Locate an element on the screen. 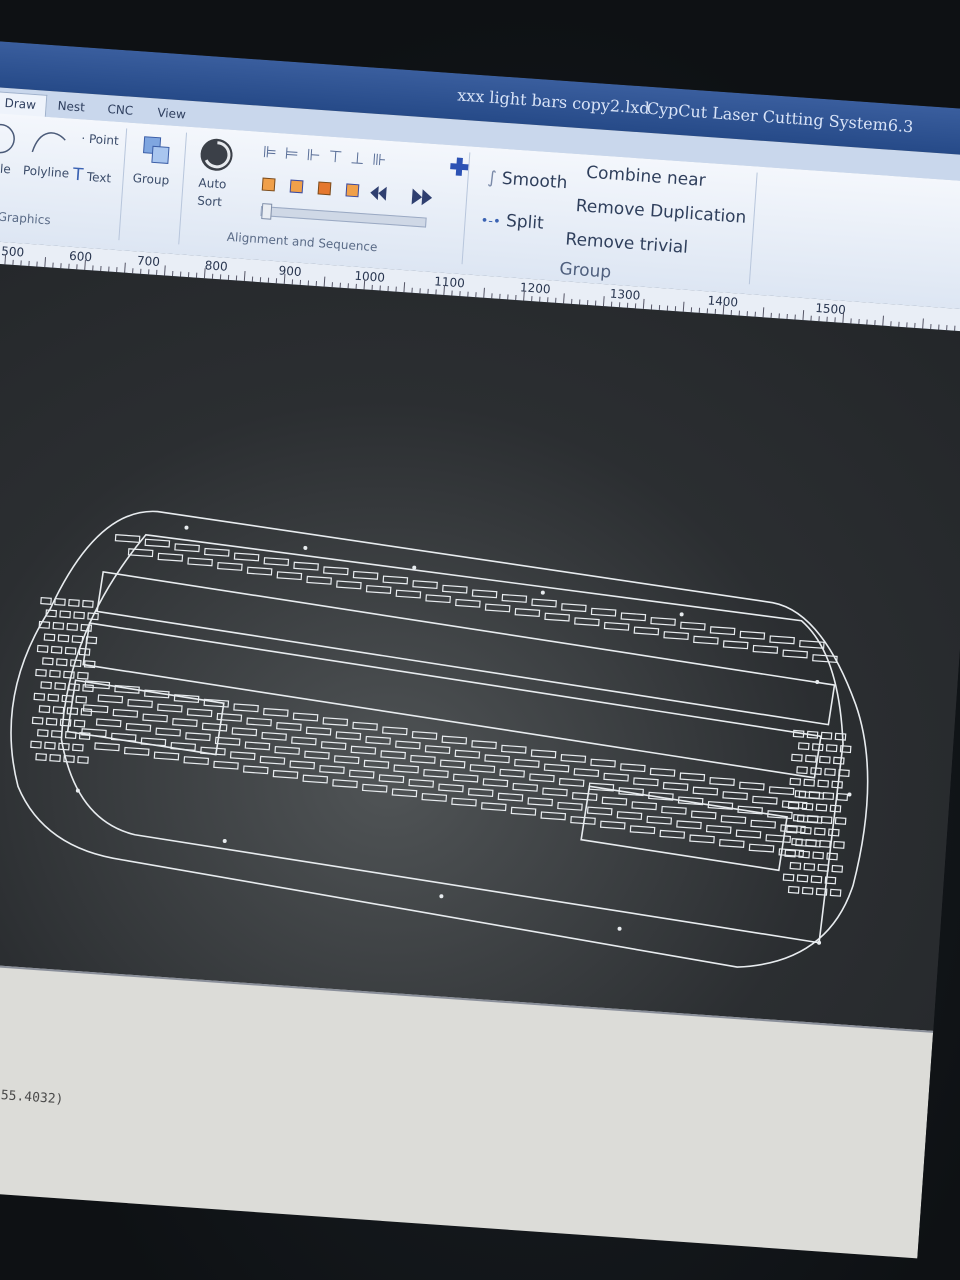  combine-near-button: Combine near is located at coordinates (646, 177).